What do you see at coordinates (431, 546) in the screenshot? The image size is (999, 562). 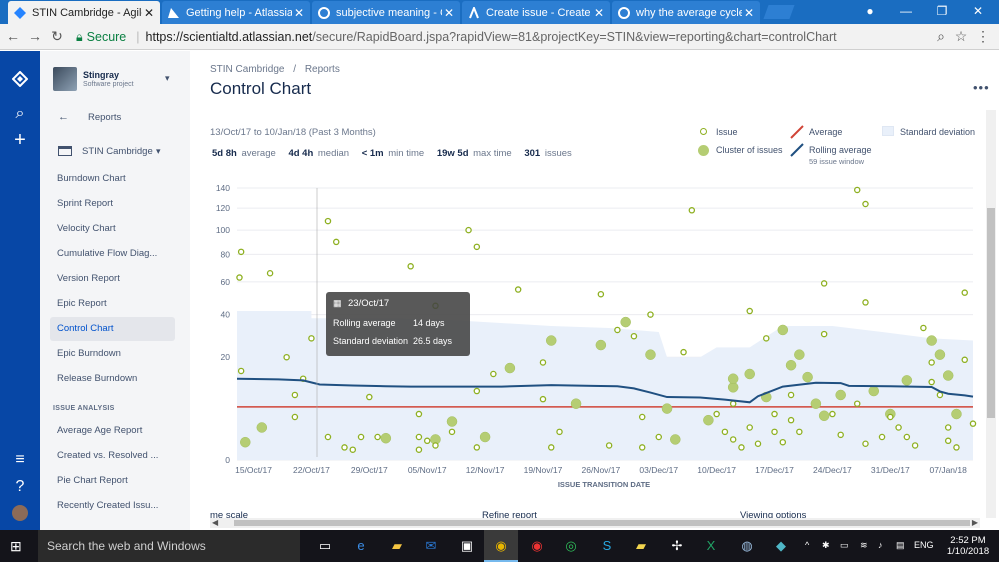 I see `outlook-icon: ✉` at bounding box center [431, 546].